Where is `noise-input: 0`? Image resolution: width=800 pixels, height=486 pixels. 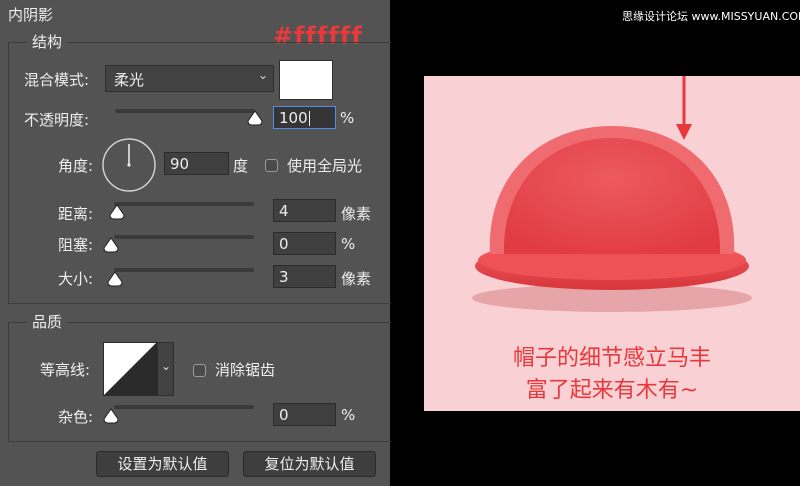
noise-input: 0 is located at coordinates (304, 414).